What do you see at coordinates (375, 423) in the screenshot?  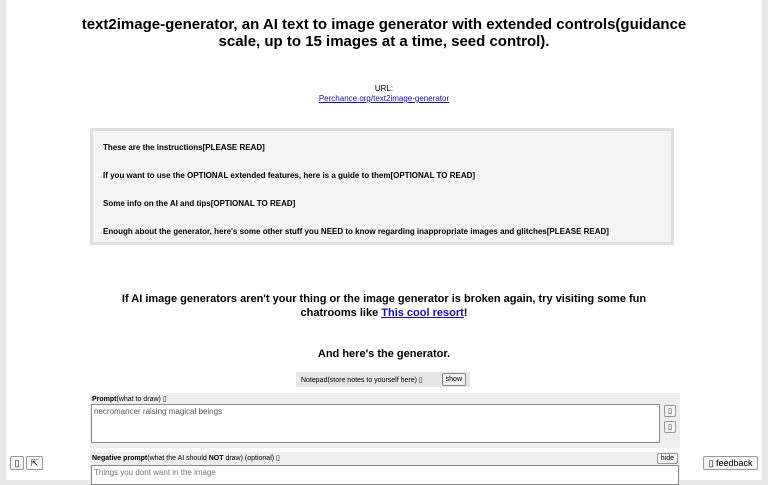 I see `prompt-input: necromancer raising magical beings` at bounding box center [375, 423].